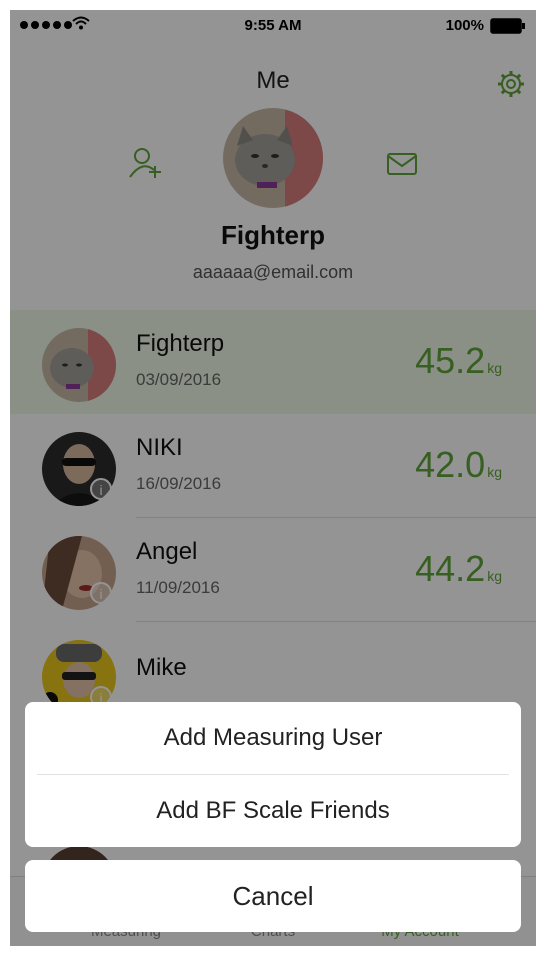 Image resolution: width=546 pixels, height=956 pixels. What do you see at coordinates (273, 738) in the screenshot?
I see `add-measuring-user-option: Add Measuring User` at bounding box center [273, 738].